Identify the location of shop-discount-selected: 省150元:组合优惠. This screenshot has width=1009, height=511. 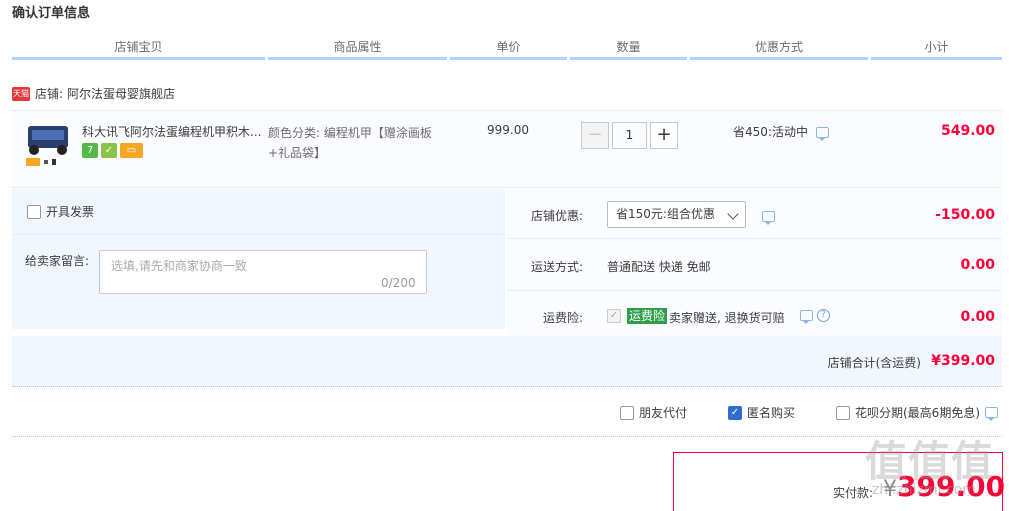
(665, 214).